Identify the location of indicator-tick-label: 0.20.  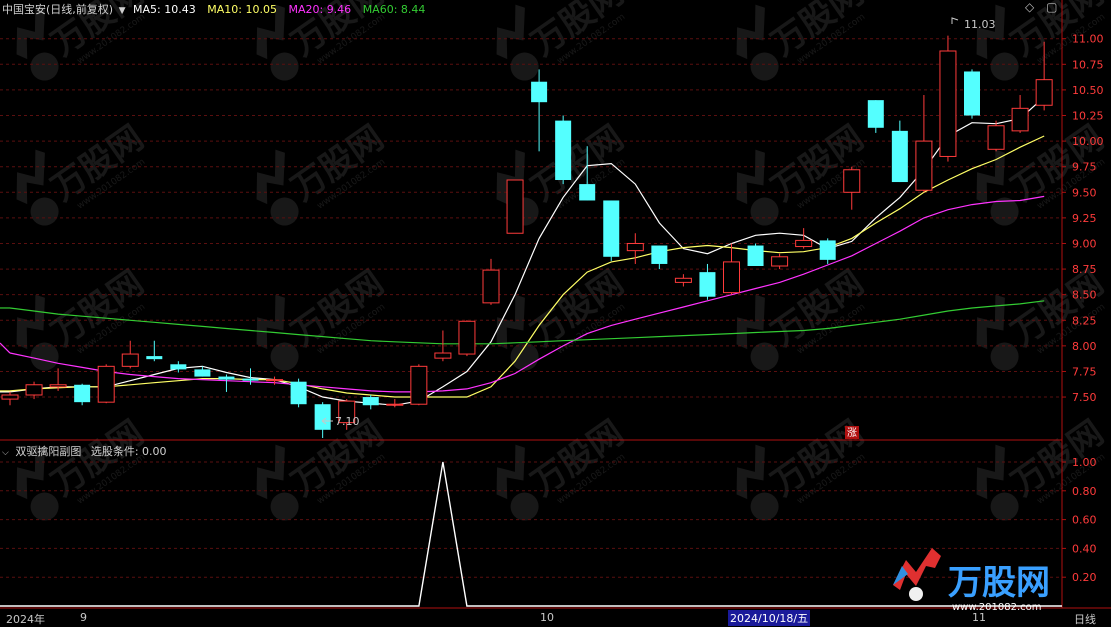
(1084, 577).